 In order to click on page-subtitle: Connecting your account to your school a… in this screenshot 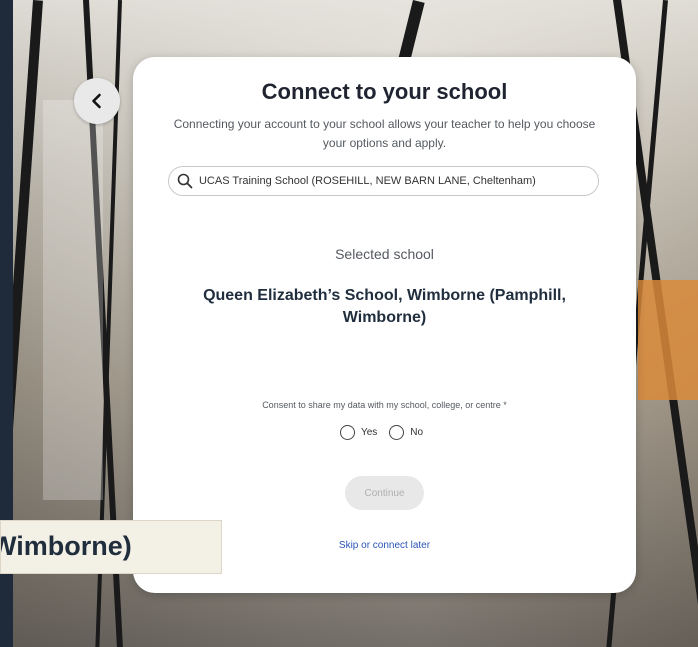, I will do `click(384, 133)`.